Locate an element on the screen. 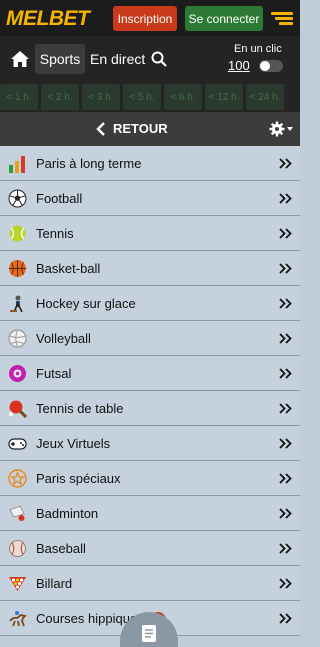 This screenshot has height=647, width=320. billiard-icon is located at coordinates (17, 584).